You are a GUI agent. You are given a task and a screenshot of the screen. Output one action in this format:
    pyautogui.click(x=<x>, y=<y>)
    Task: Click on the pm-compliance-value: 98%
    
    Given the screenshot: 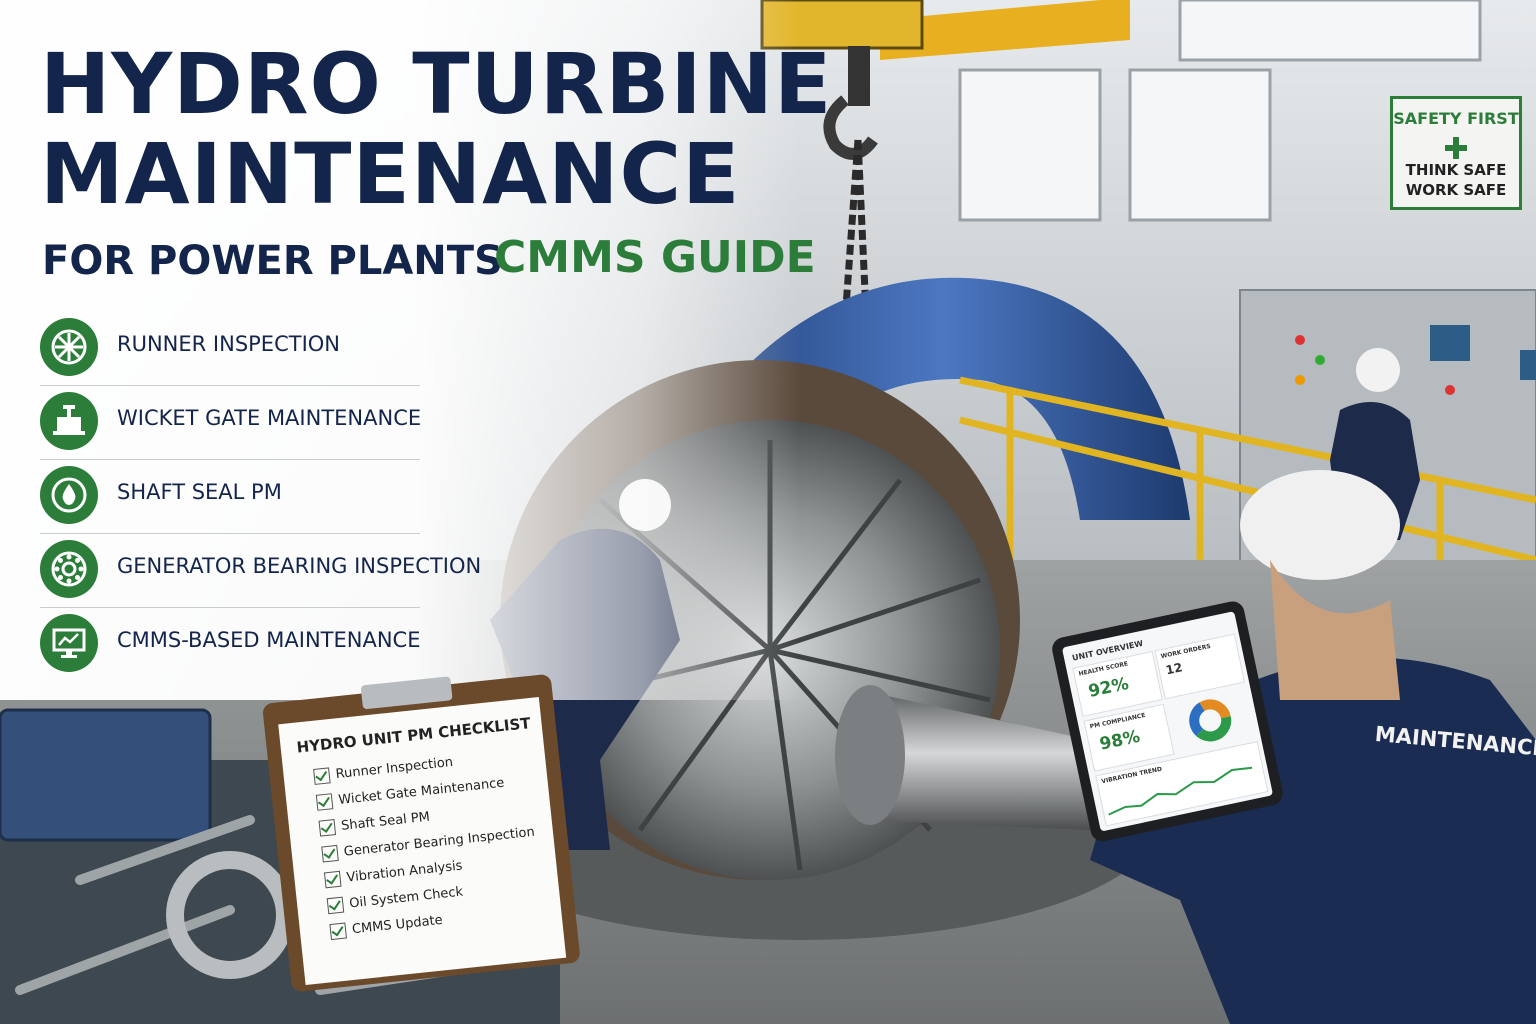 What is the action you would take?
    pyautogui.click(x=1119, y=740)
    